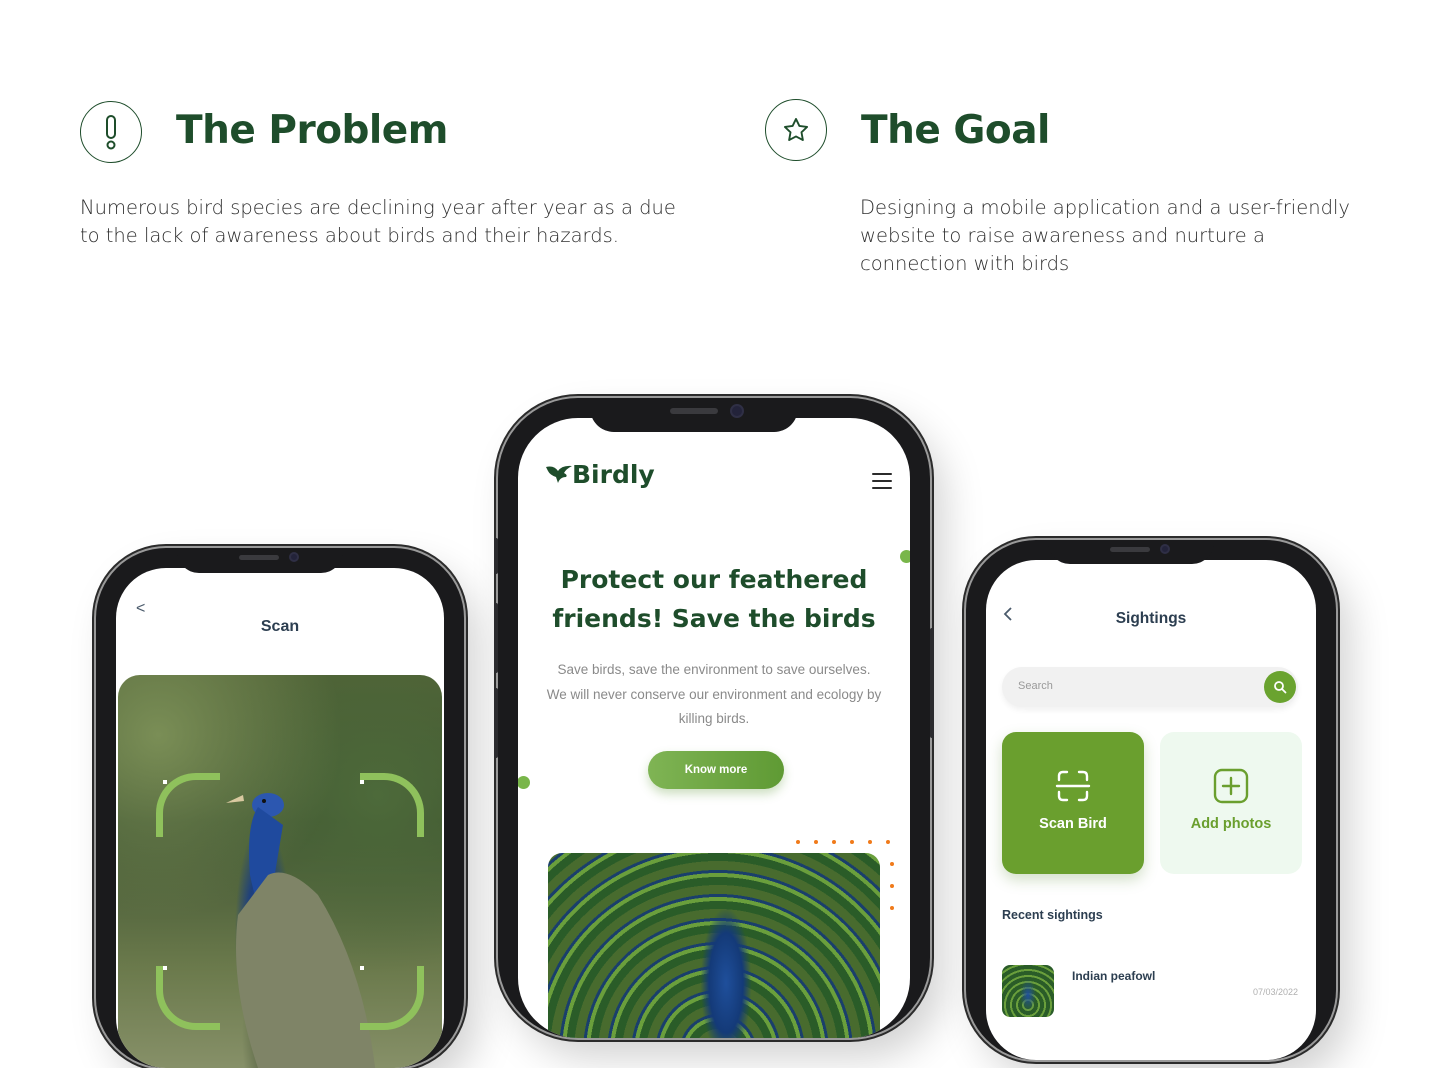 Image resolution: width=1440 pixels, height=1068 pixels. Describe the element at coordinates (1275, 992) in the screenshot. I see `sighting-date: 07/03/2022` at that location.